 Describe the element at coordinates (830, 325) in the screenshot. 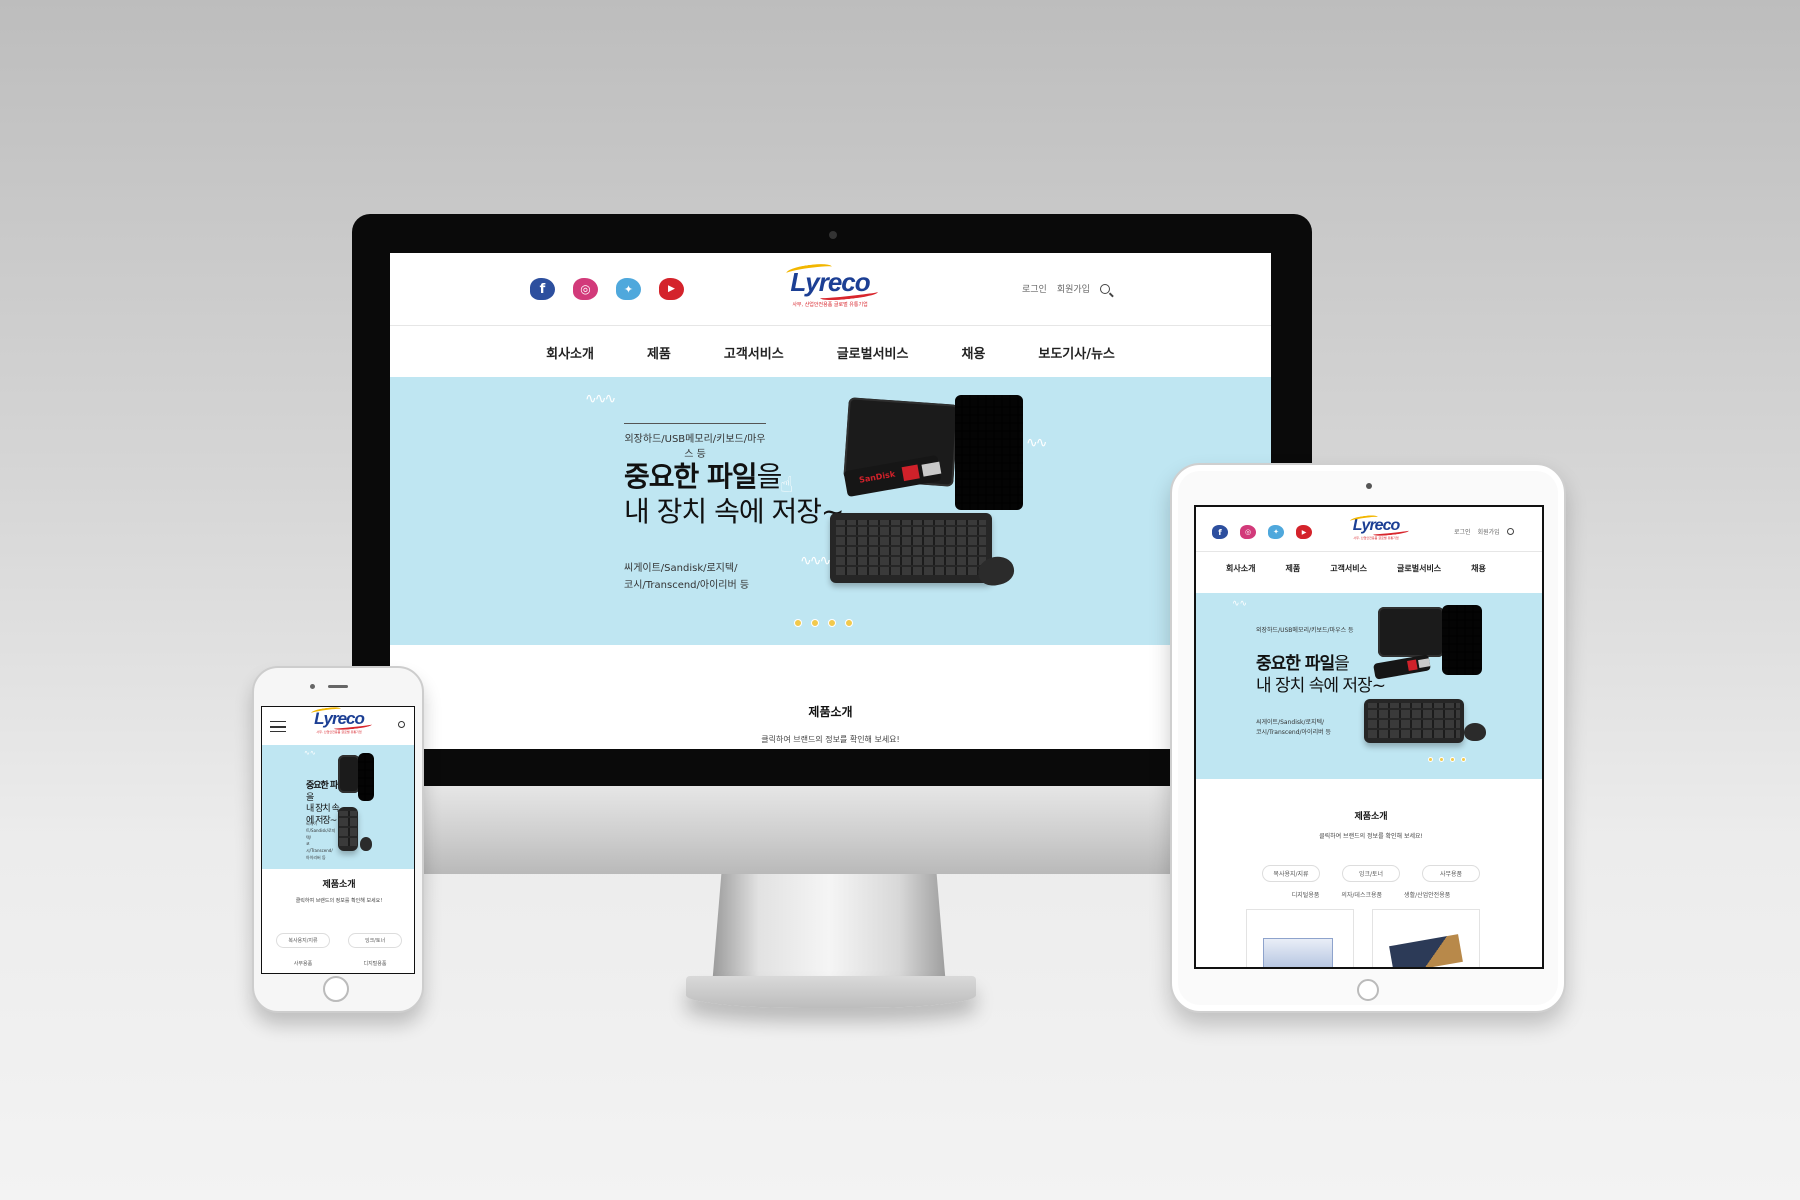

I see `header-divider` at that location.